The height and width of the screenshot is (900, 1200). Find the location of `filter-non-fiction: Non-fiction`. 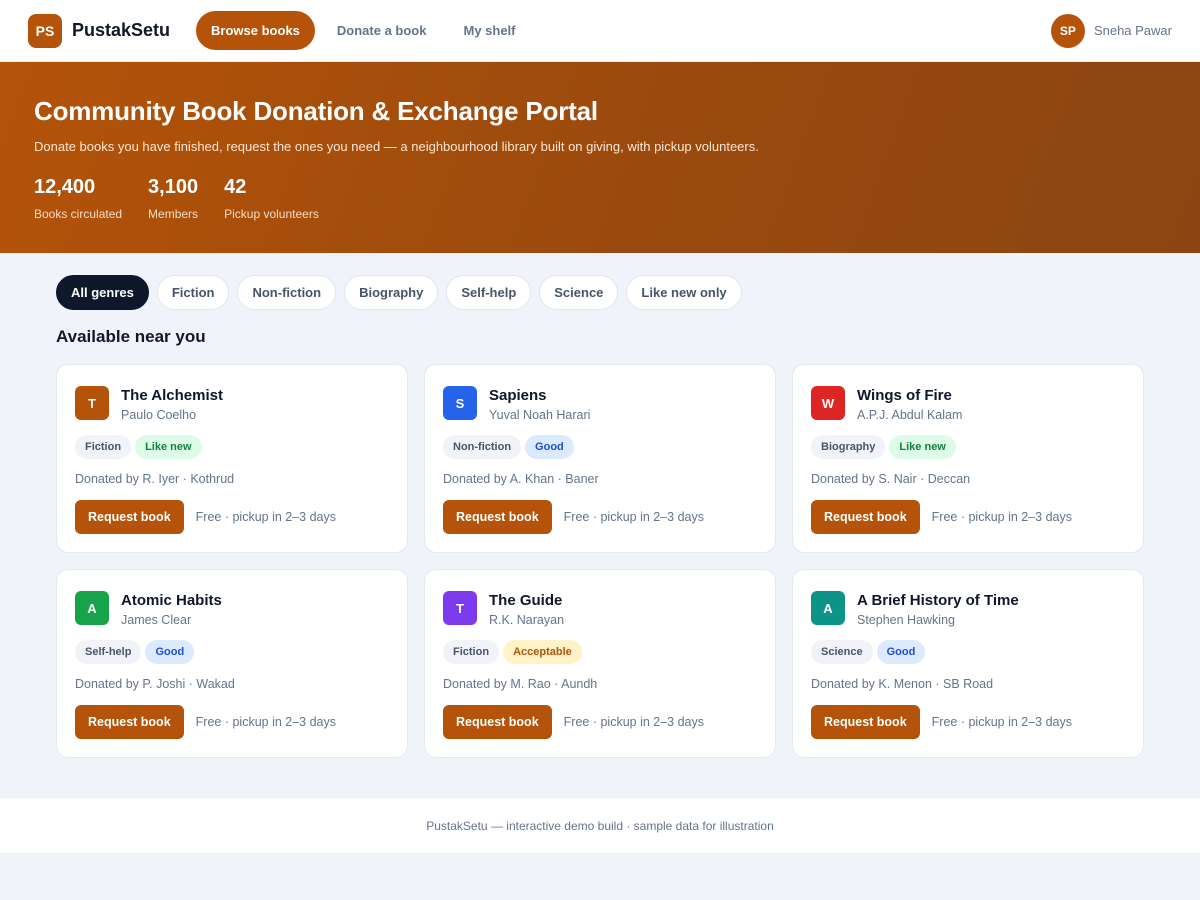

filter-non-fiction: Non-fiction is located at coordinates (287, 292).